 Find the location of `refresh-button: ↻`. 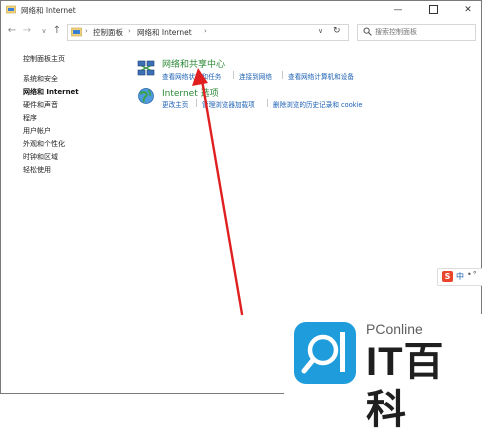

refresh-button: ↻ is located at coordinates (337, 31).